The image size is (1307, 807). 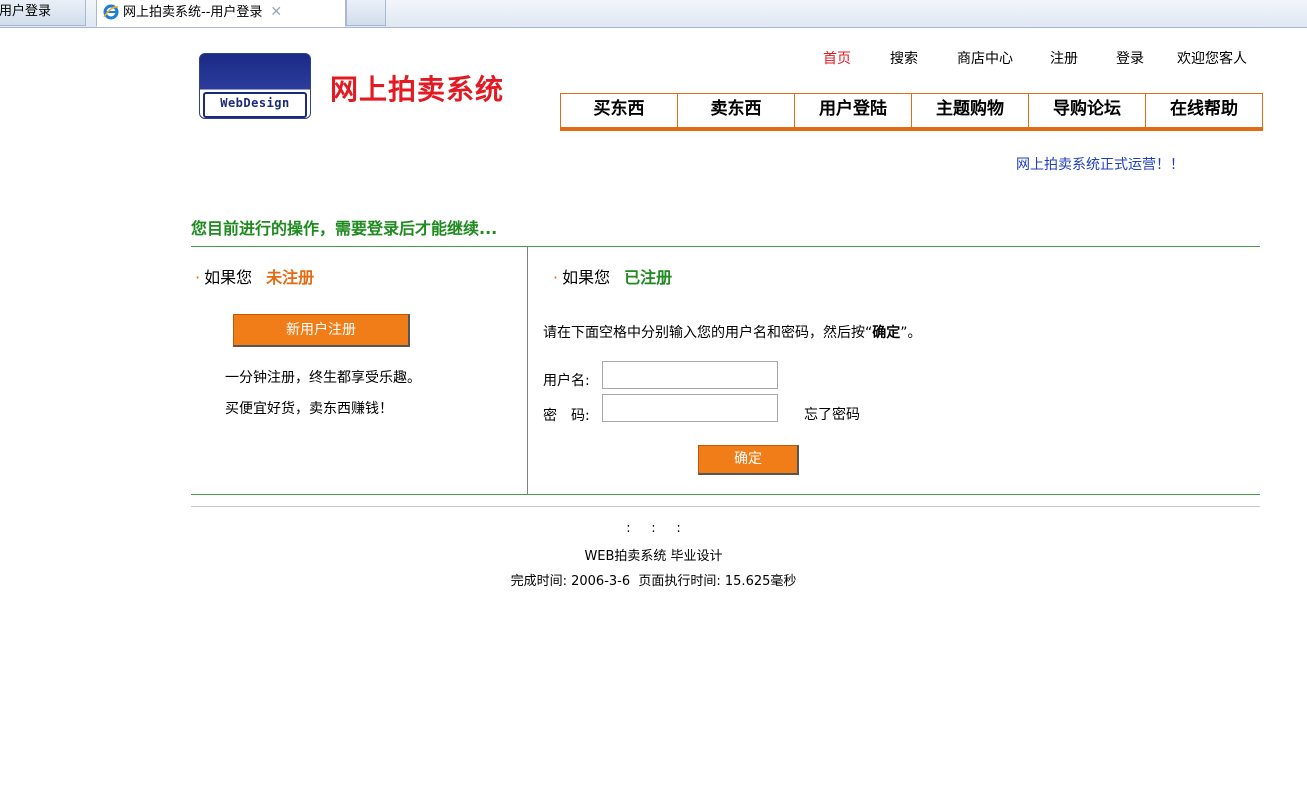 What do you see at coordinates (725, 506) in the screenshot?
I see `divider-line` at bounding box center [725, 506].